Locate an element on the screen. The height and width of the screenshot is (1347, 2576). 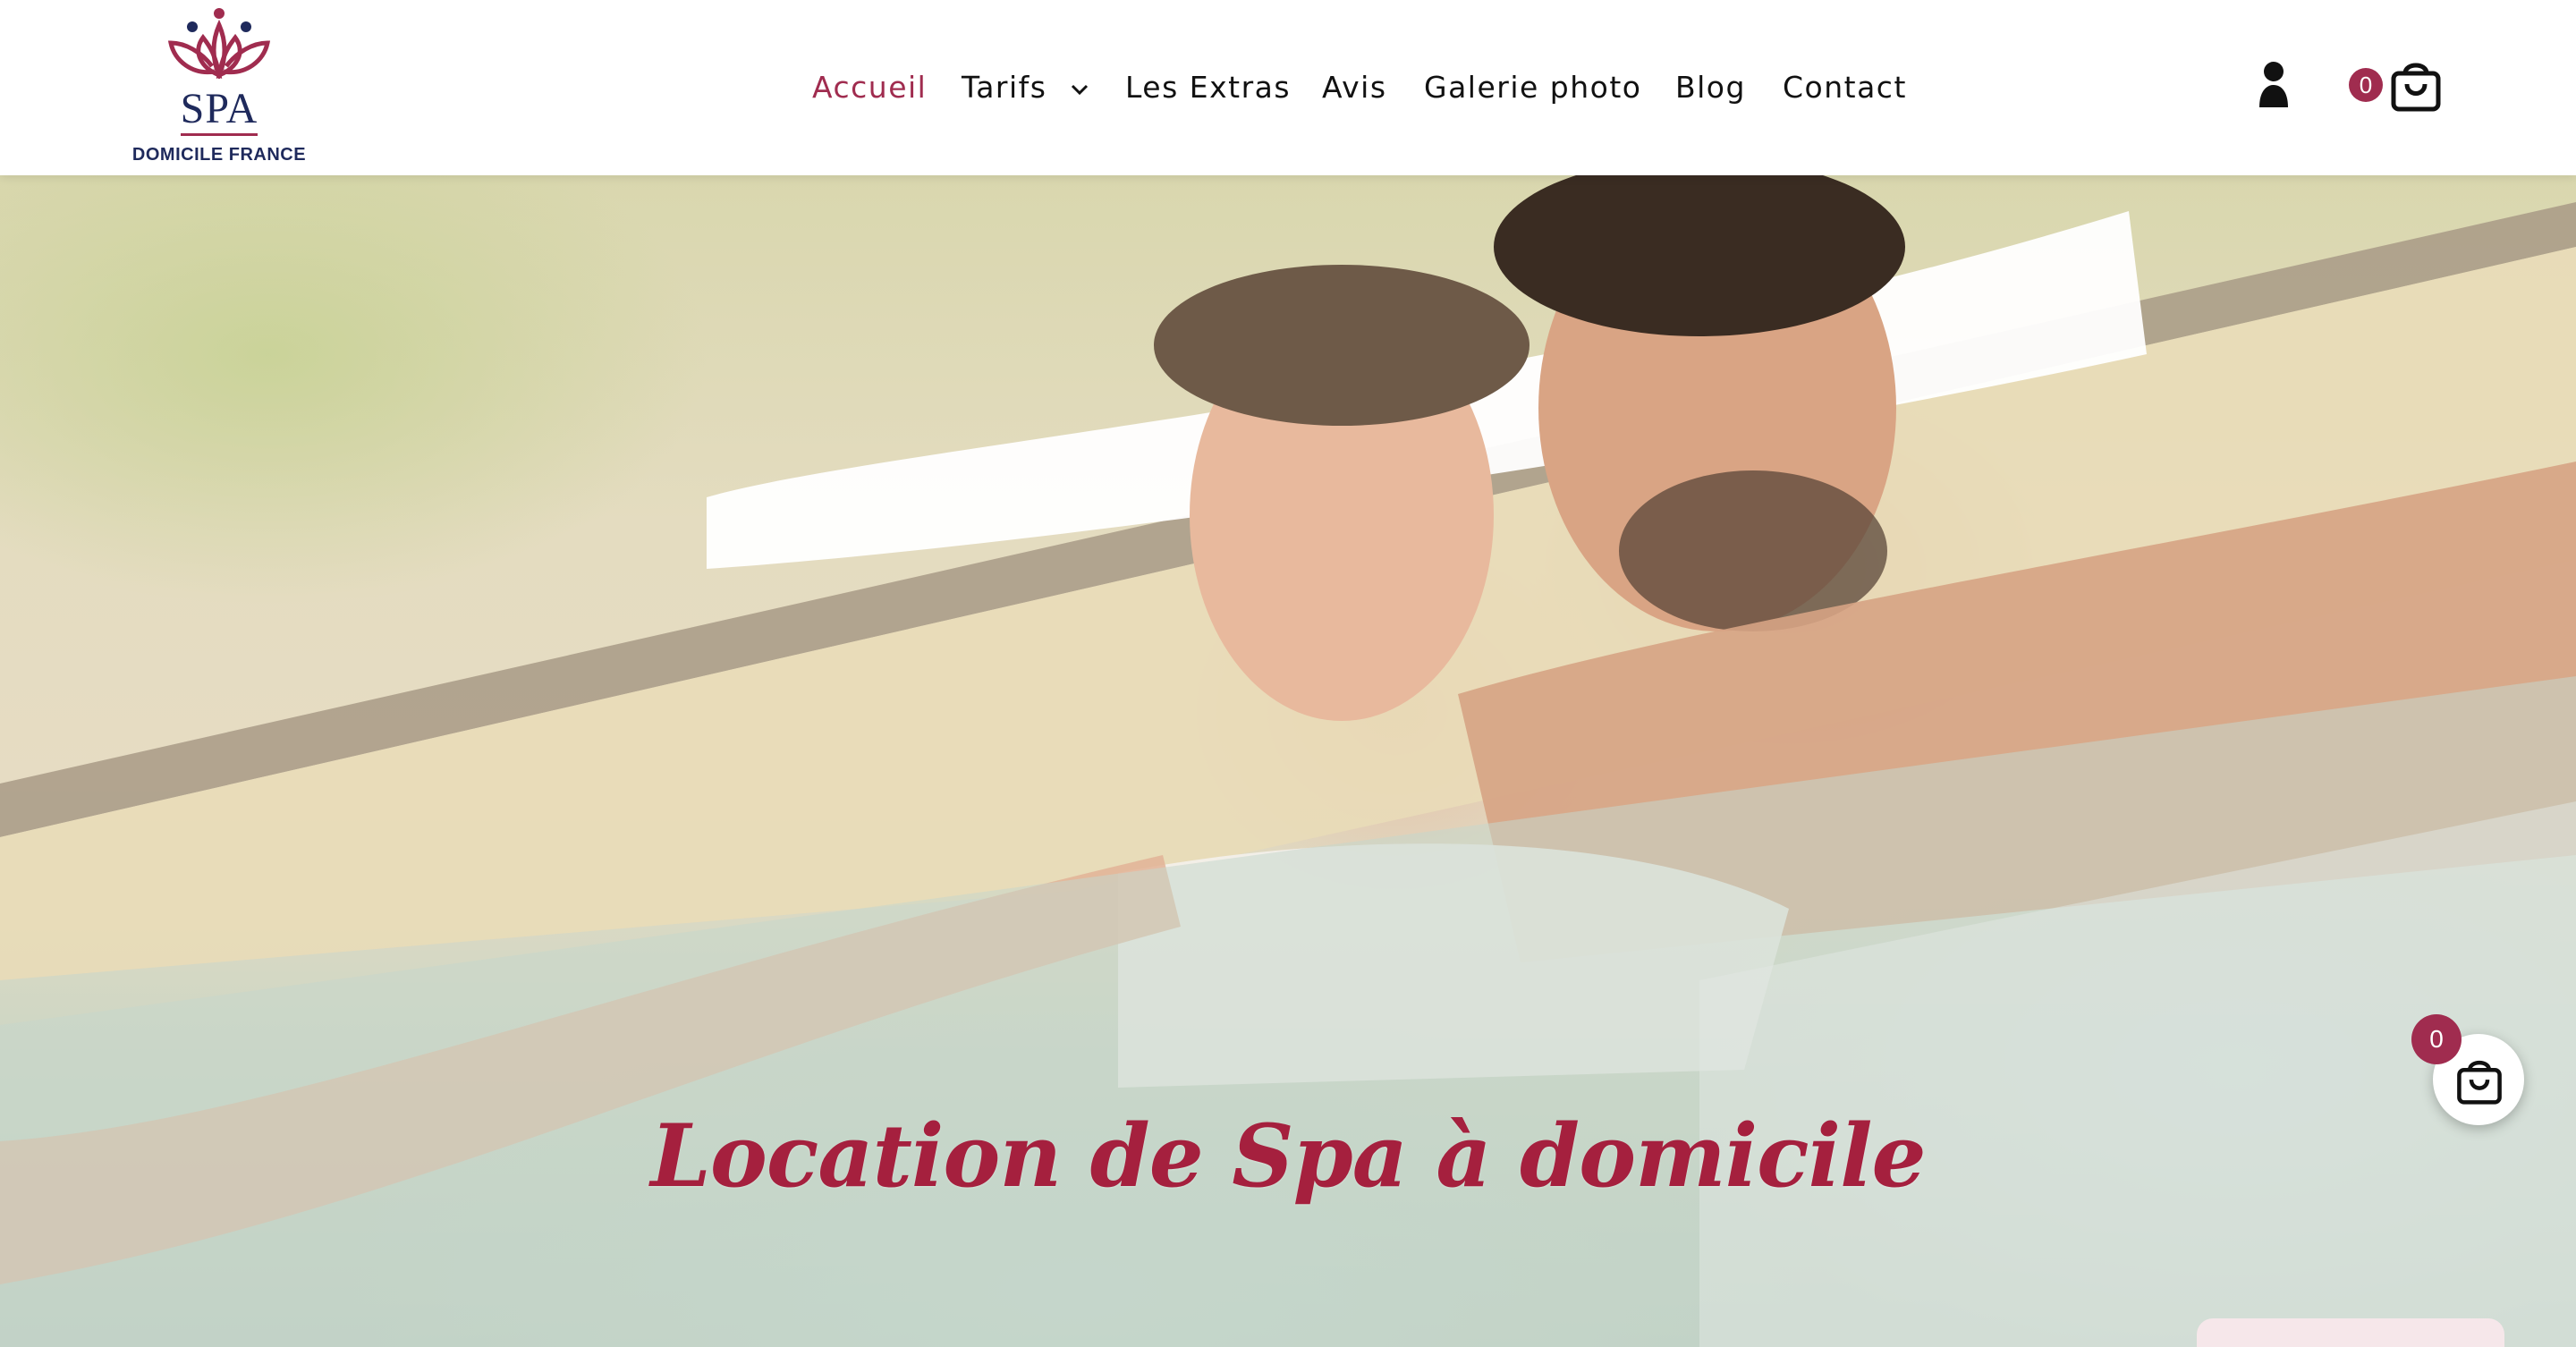
chevron-down-icon is located at coordinates (1080, 89).